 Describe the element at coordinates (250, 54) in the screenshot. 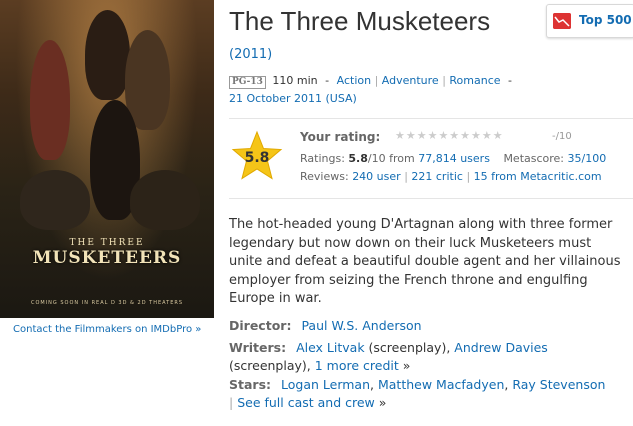

I see `year-link: (2011)` at that location.